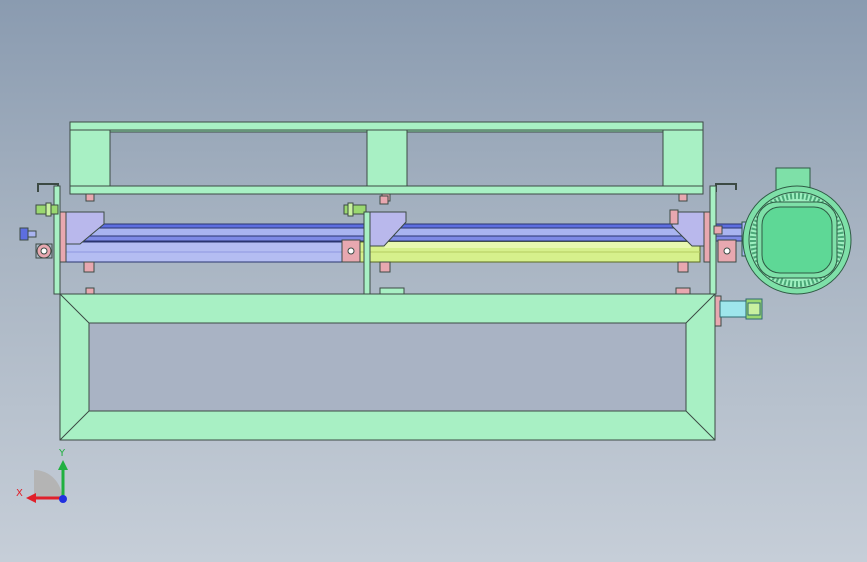 The width and height of the screenshot is (867, 562). Describe the element at coordinates (42, 475) in the screenshot. I see `axis-triad: Y X` at that location.